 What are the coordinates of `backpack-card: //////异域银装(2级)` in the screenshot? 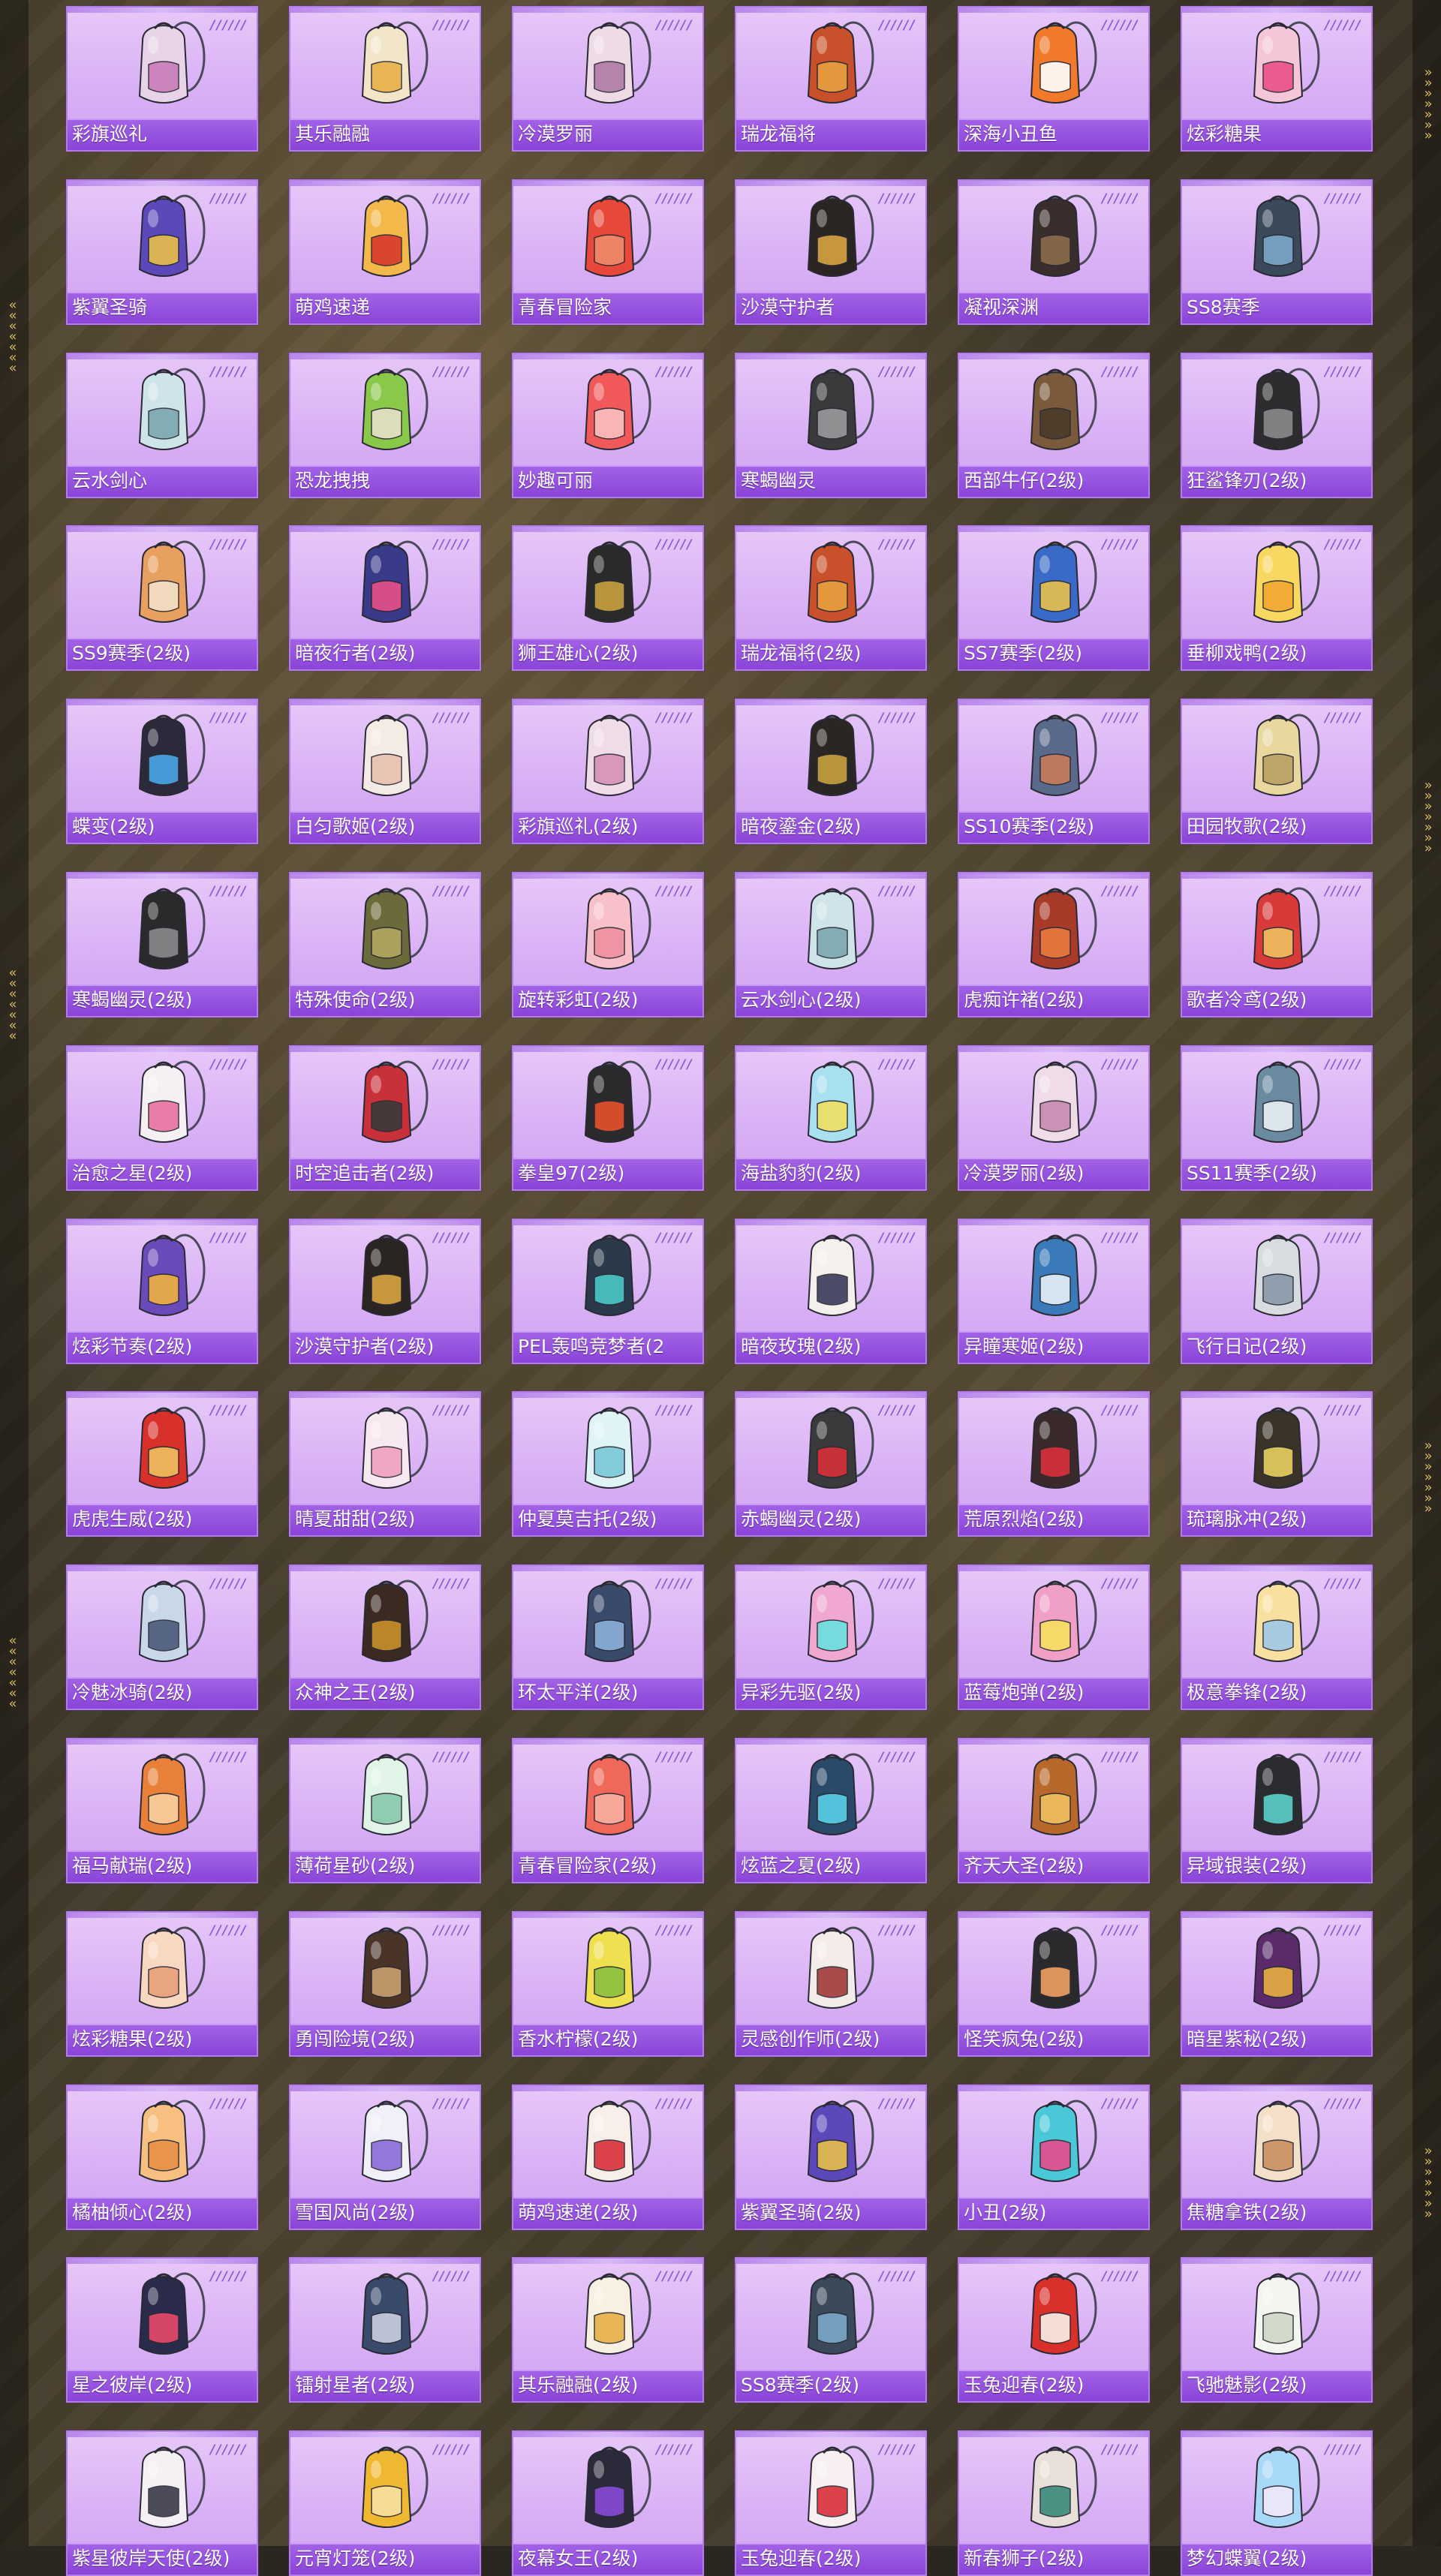 It's located at (1277, 1810).